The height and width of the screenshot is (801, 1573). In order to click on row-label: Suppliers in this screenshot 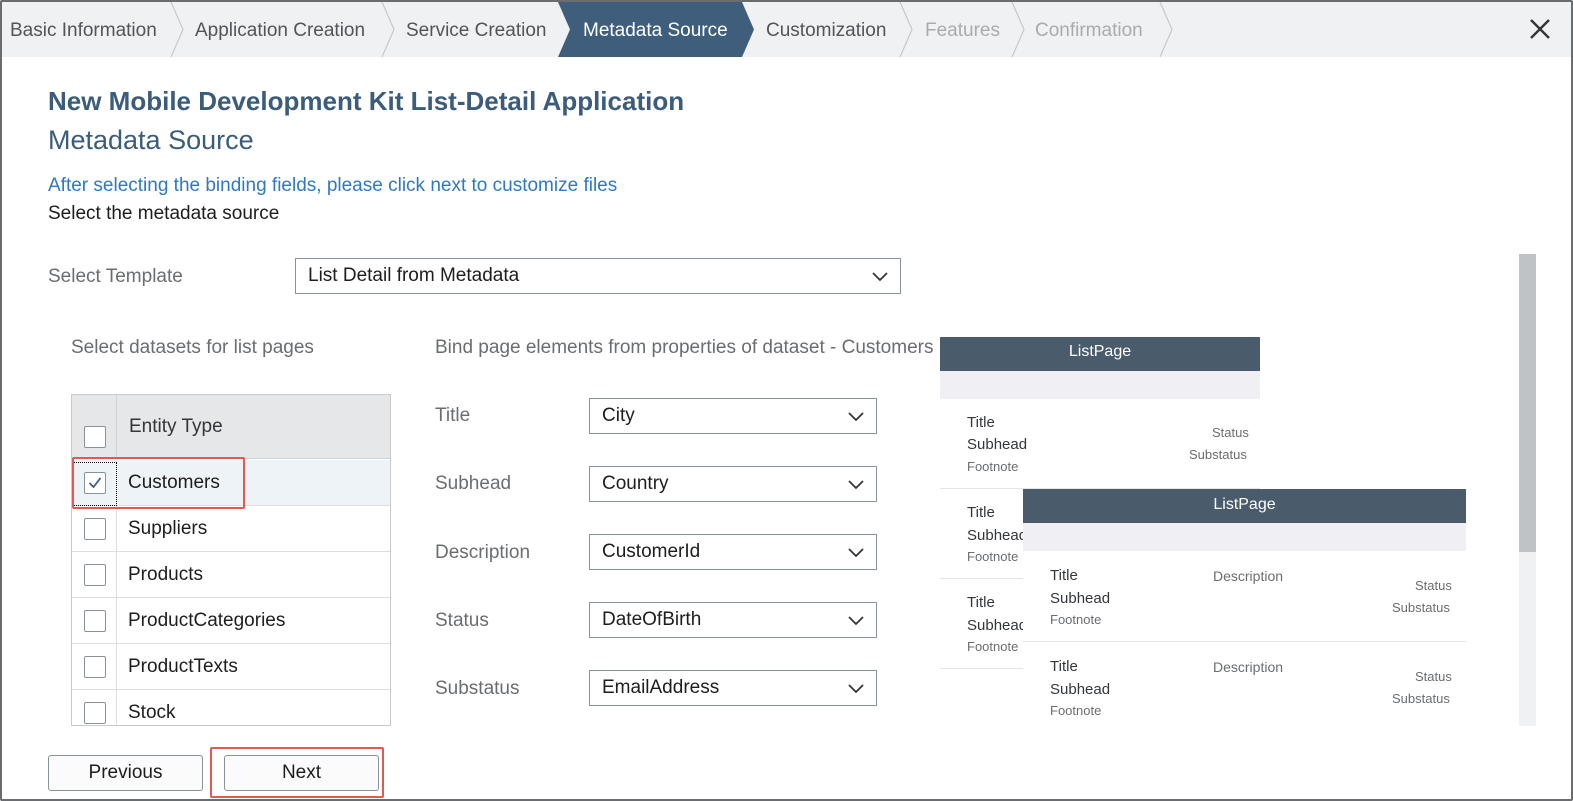, I will do `click(168, 528)`.